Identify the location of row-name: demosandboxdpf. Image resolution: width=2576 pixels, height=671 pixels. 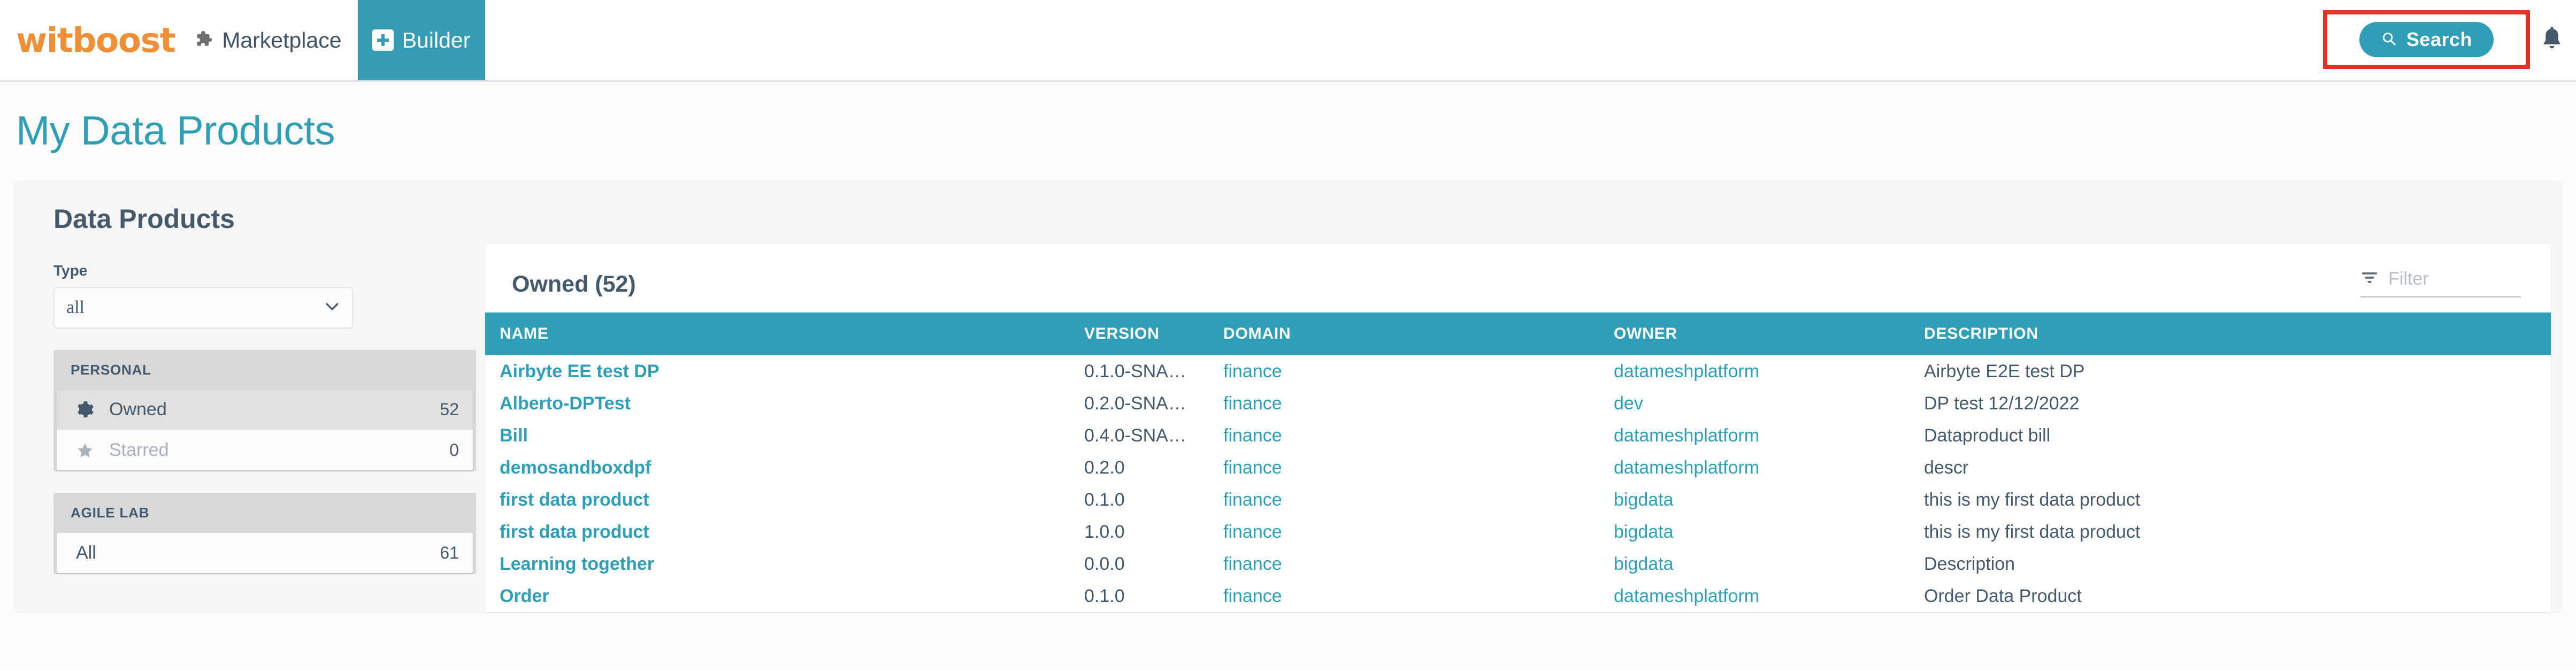
(784, 468).